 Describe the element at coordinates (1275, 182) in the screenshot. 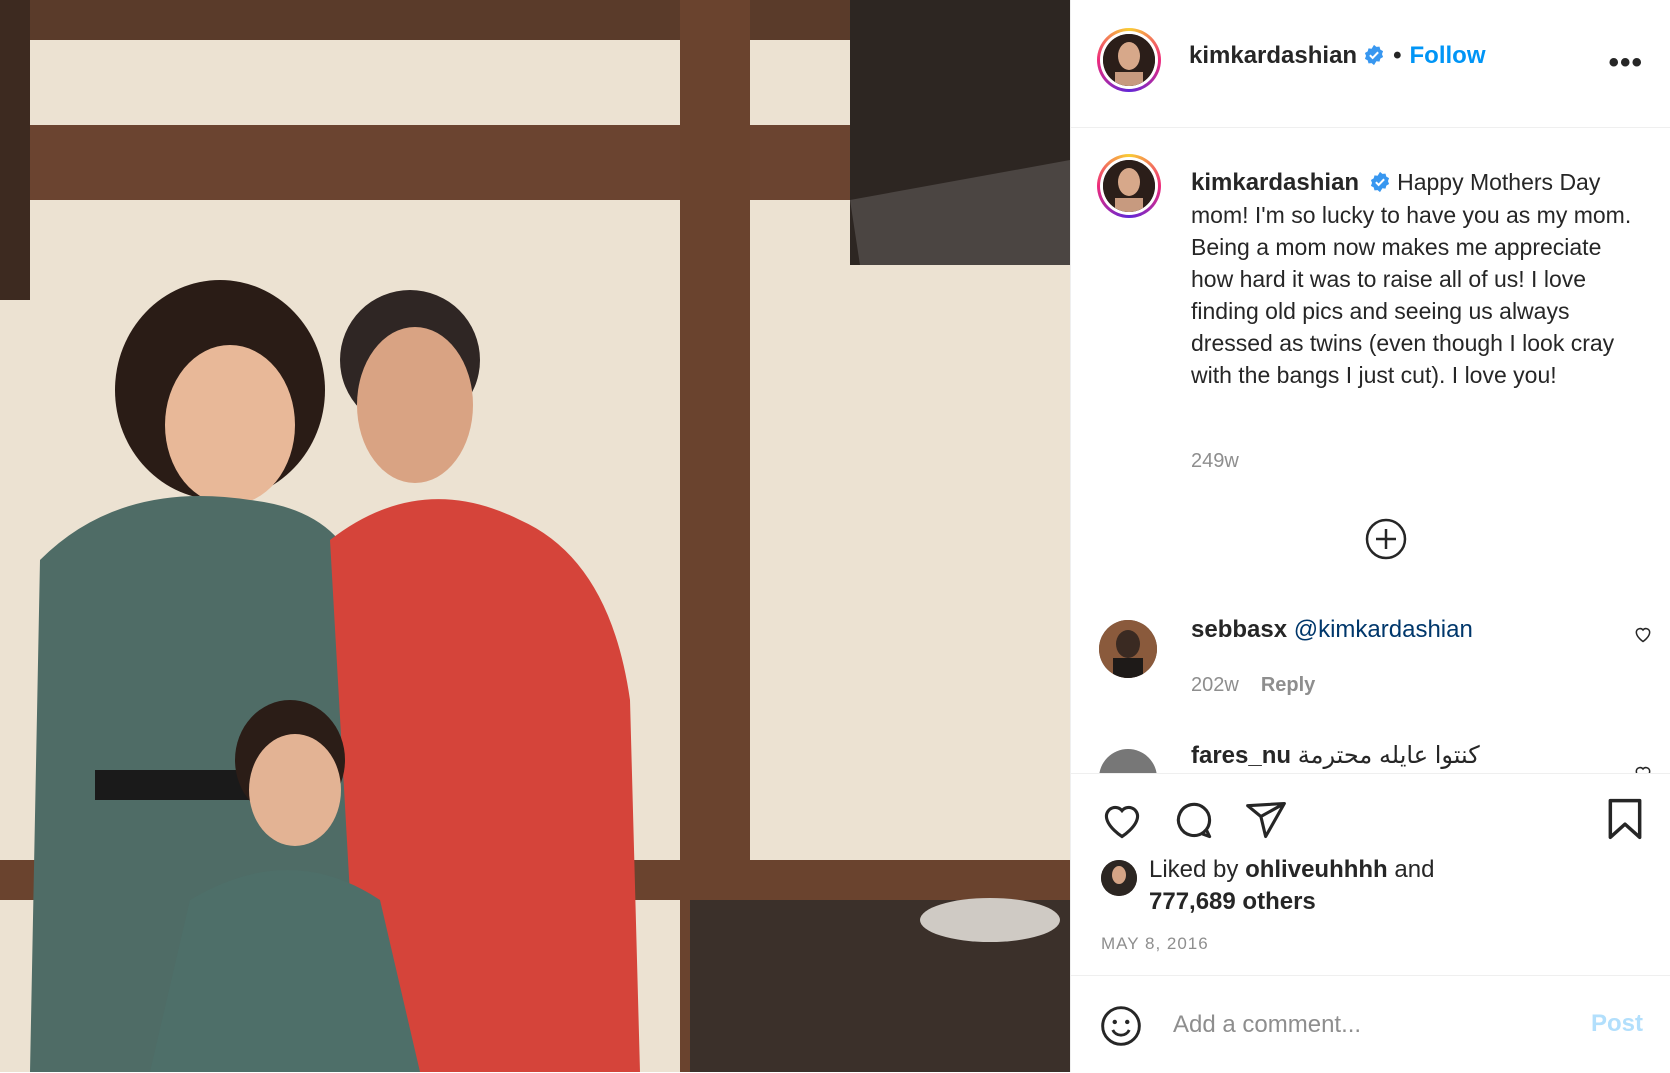

I see `caption-username: kimkardashian` at that location.